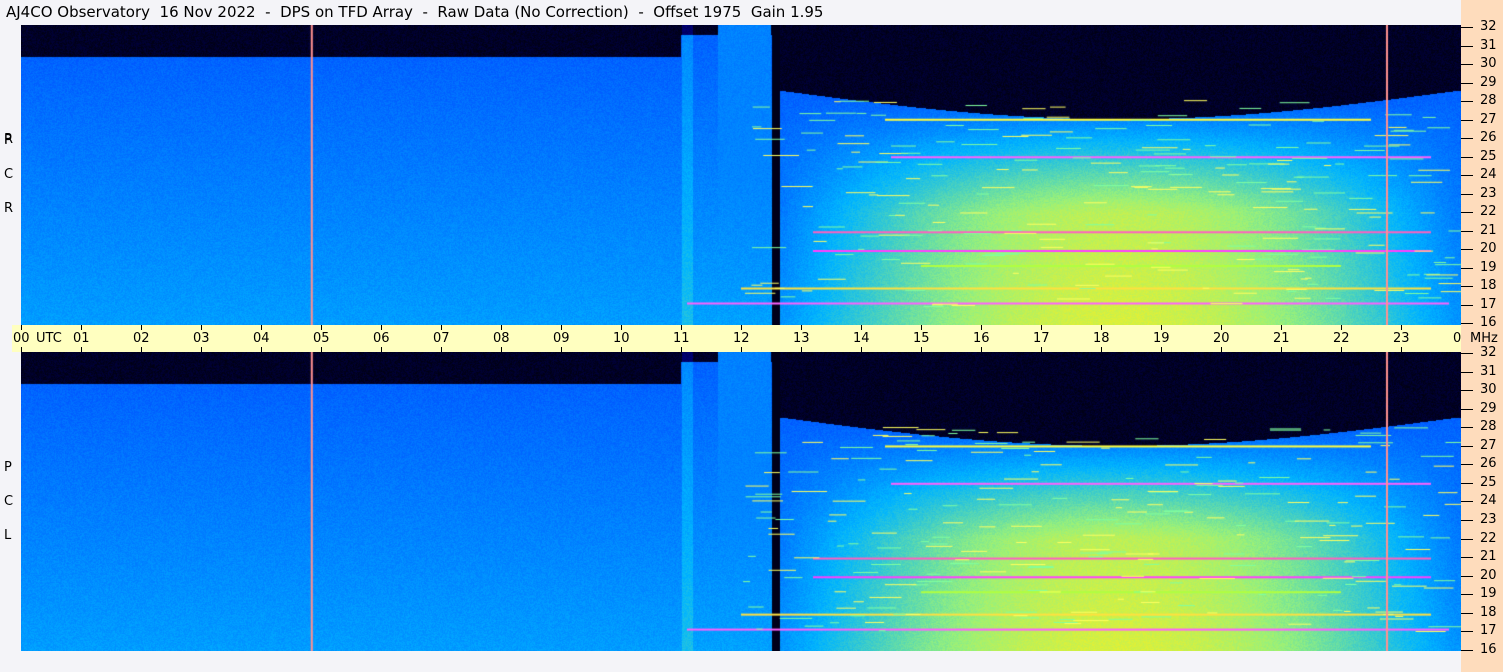 This screenshot has height=672, width=1503. I want to click on y-tick-label: 20, so click(1488, 575).